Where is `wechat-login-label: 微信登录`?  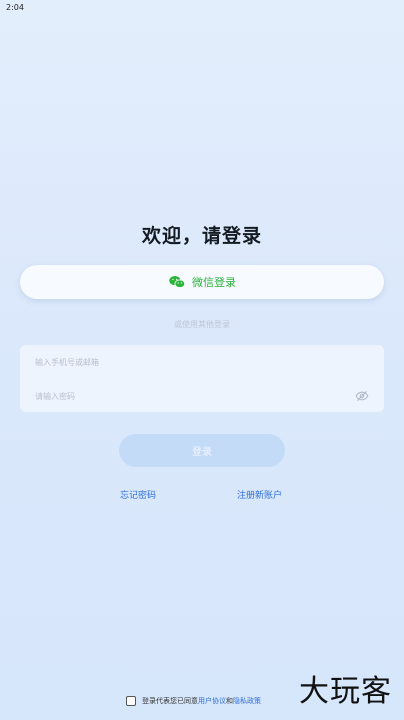
wechat-login-label: 微信登录 is located at coordinates (214, 282).